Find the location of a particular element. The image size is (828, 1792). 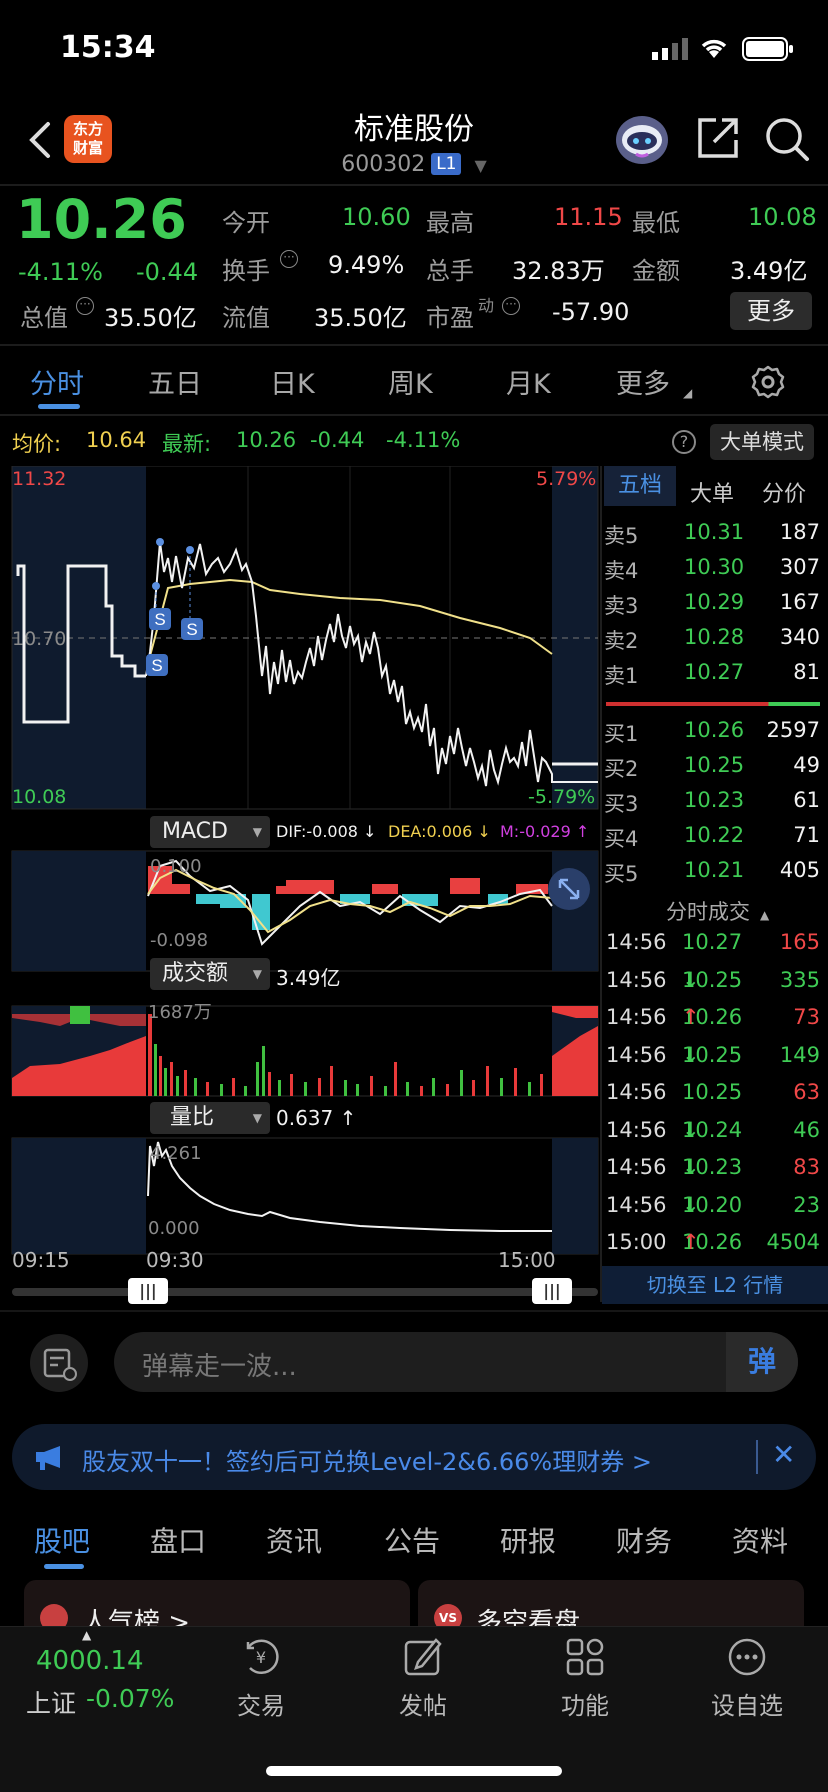

robot-assistant-icon is located at coordinates (642, 138).